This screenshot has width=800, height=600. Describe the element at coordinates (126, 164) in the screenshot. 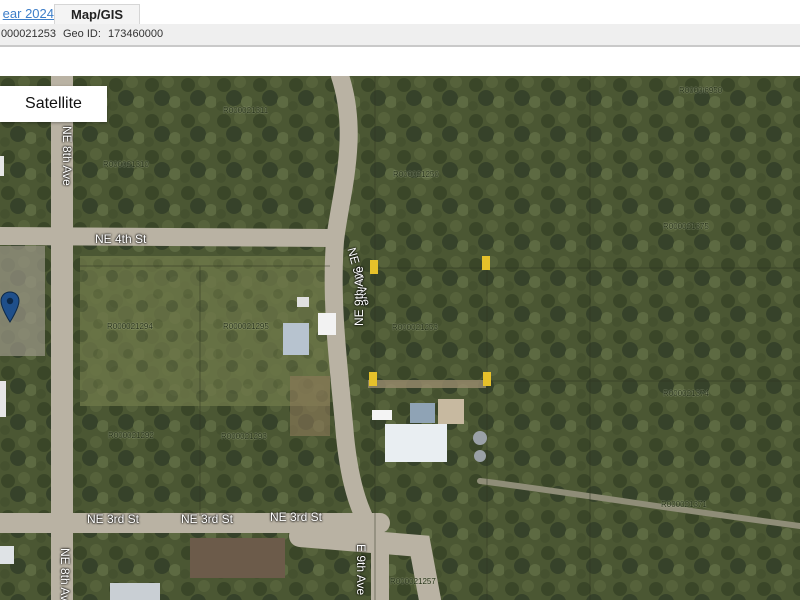

I see `parcel-label: R000021310` at that location.